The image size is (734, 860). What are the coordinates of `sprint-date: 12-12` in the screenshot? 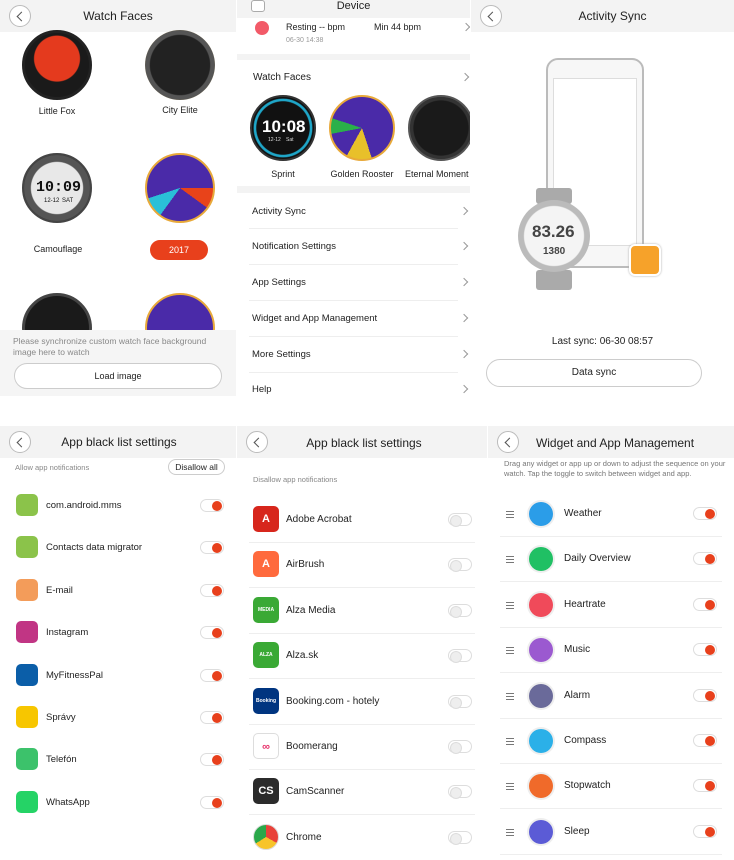 It's located at (274, 140).